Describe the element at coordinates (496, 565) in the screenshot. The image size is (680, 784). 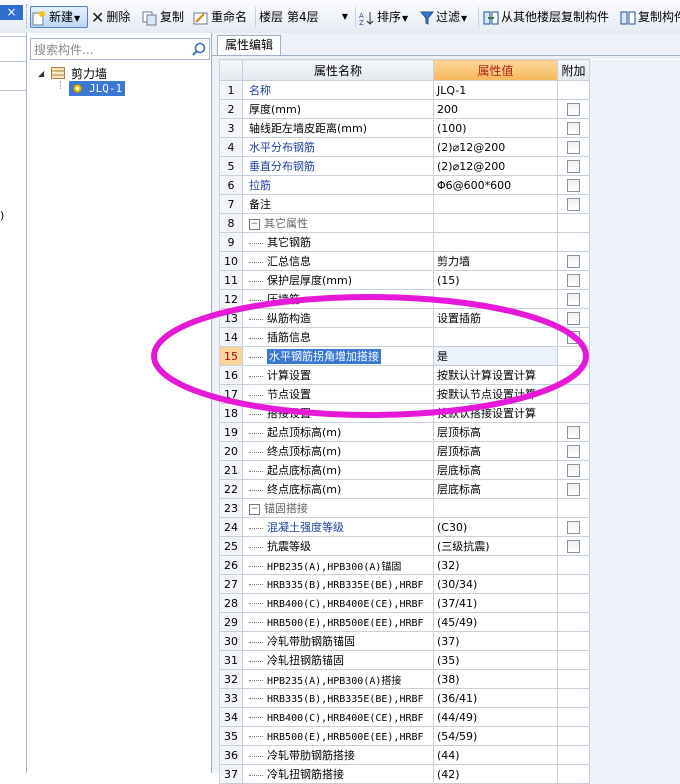
I see `property-value-cell: (32)` at that location.